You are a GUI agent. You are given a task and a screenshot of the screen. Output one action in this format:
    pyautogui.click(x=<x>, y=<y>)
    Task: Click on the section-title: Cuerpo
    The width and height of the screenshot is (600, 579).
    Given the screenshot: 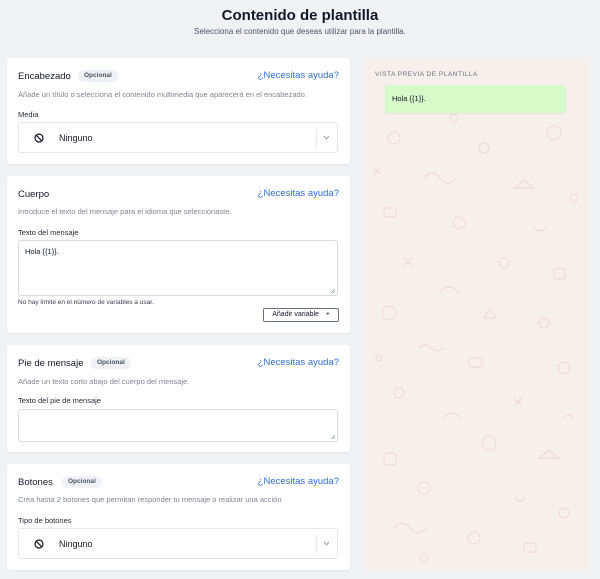 What is the action you would take?
    pyautogui.click(x=34, y=194)
    